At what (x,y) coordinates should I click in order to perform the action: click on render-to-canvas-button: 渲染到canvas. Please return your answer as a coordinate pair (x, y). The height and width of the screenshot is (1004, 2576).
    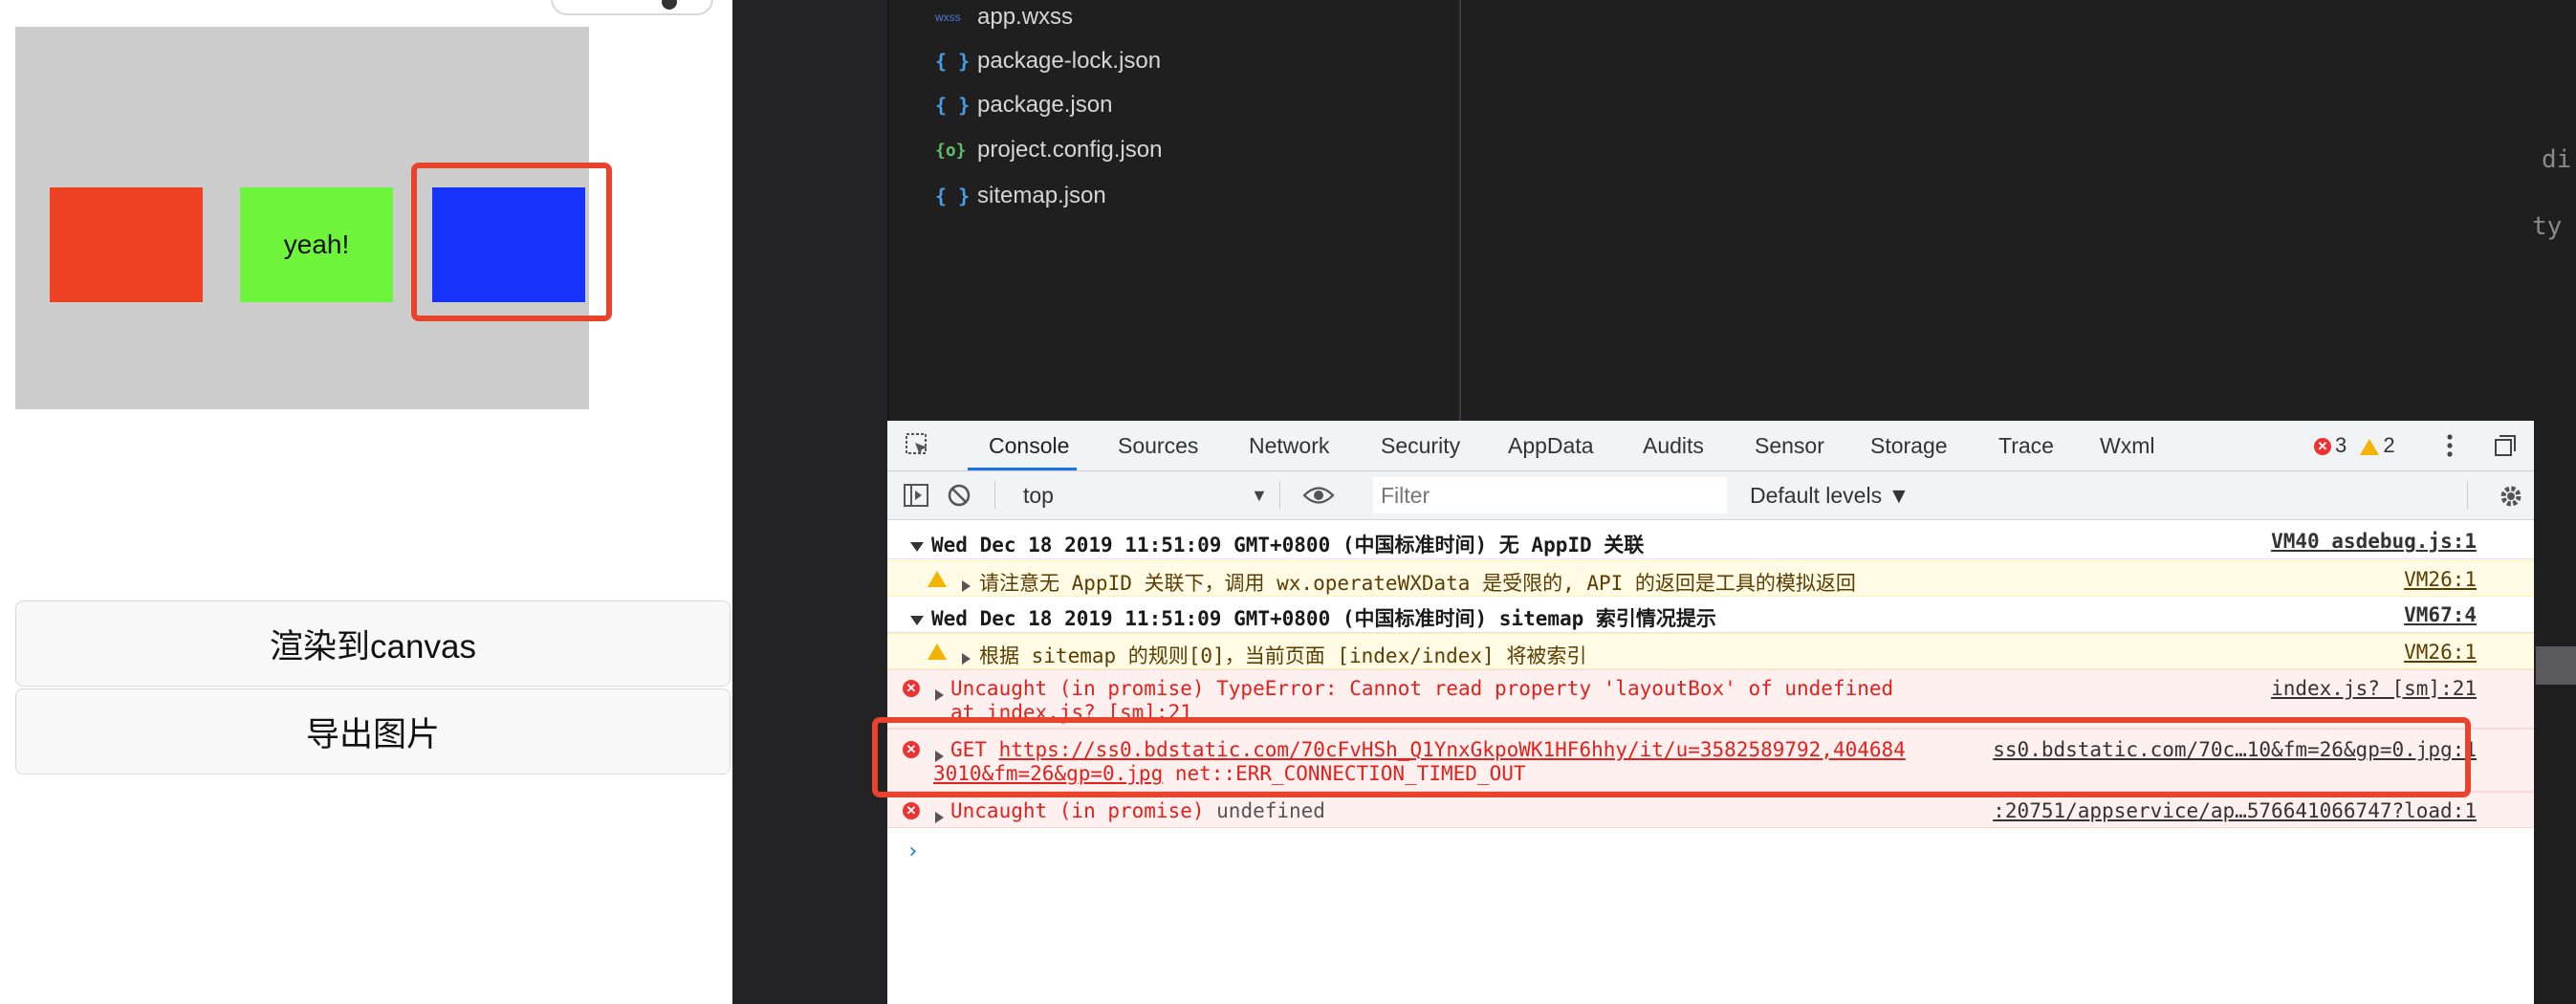
    Looking at the image, I should click on (373, 643).